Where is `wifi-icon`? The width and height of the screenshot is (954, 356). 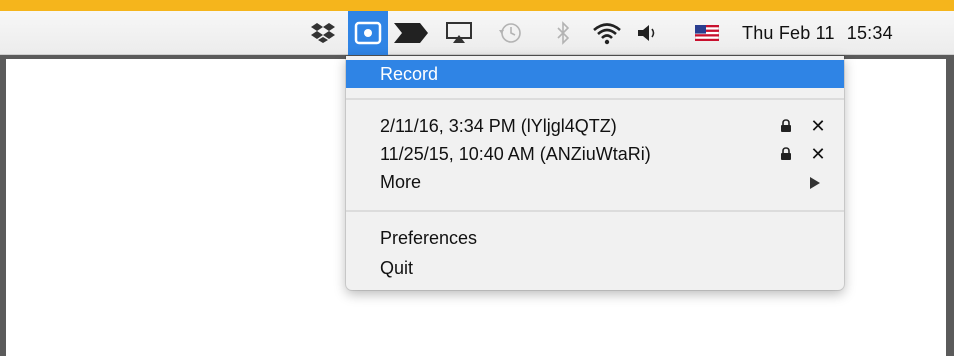 wifi-icon is located at coordinates (607, 33).